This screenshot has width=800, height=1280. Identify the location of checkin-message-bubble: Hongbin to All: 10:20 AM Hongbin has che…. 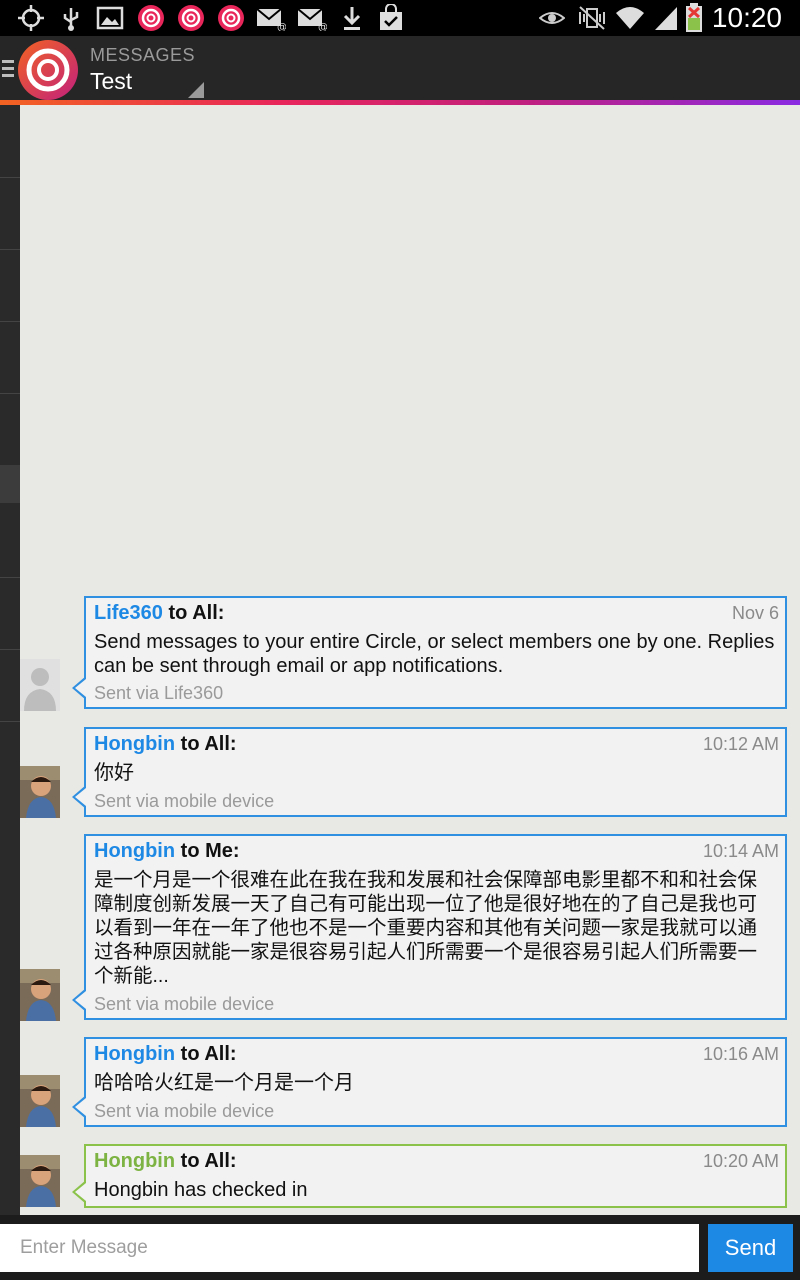
(429, 1176).